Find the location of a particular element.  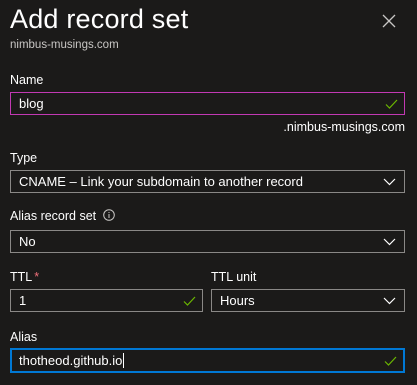

page-title: Add record set is located at coordinates (99, 19).